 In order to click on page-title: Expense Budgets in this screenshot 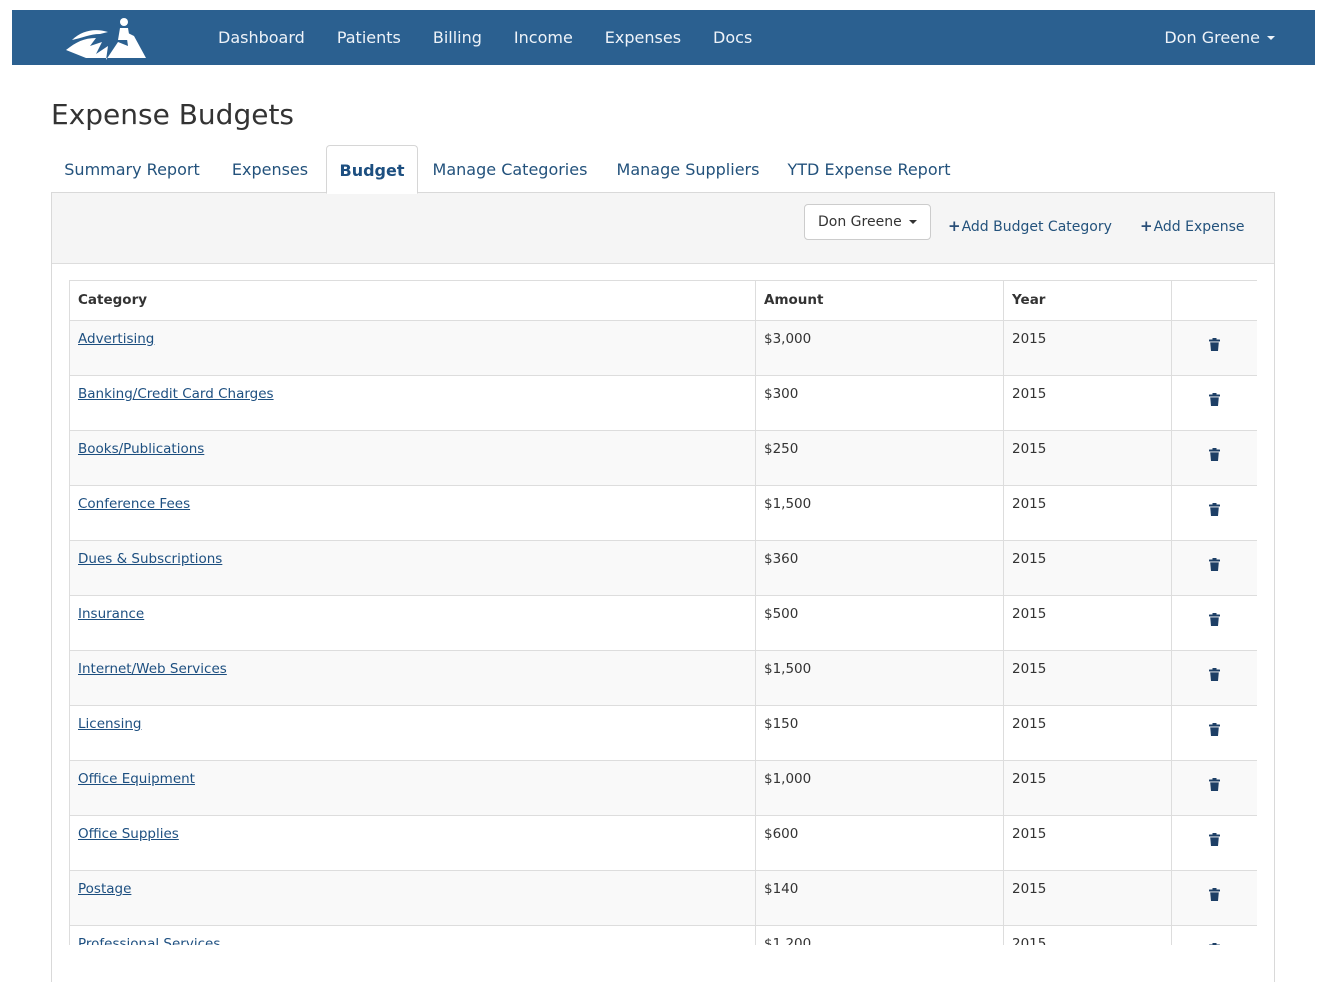, I will do `click(173, 114)`.